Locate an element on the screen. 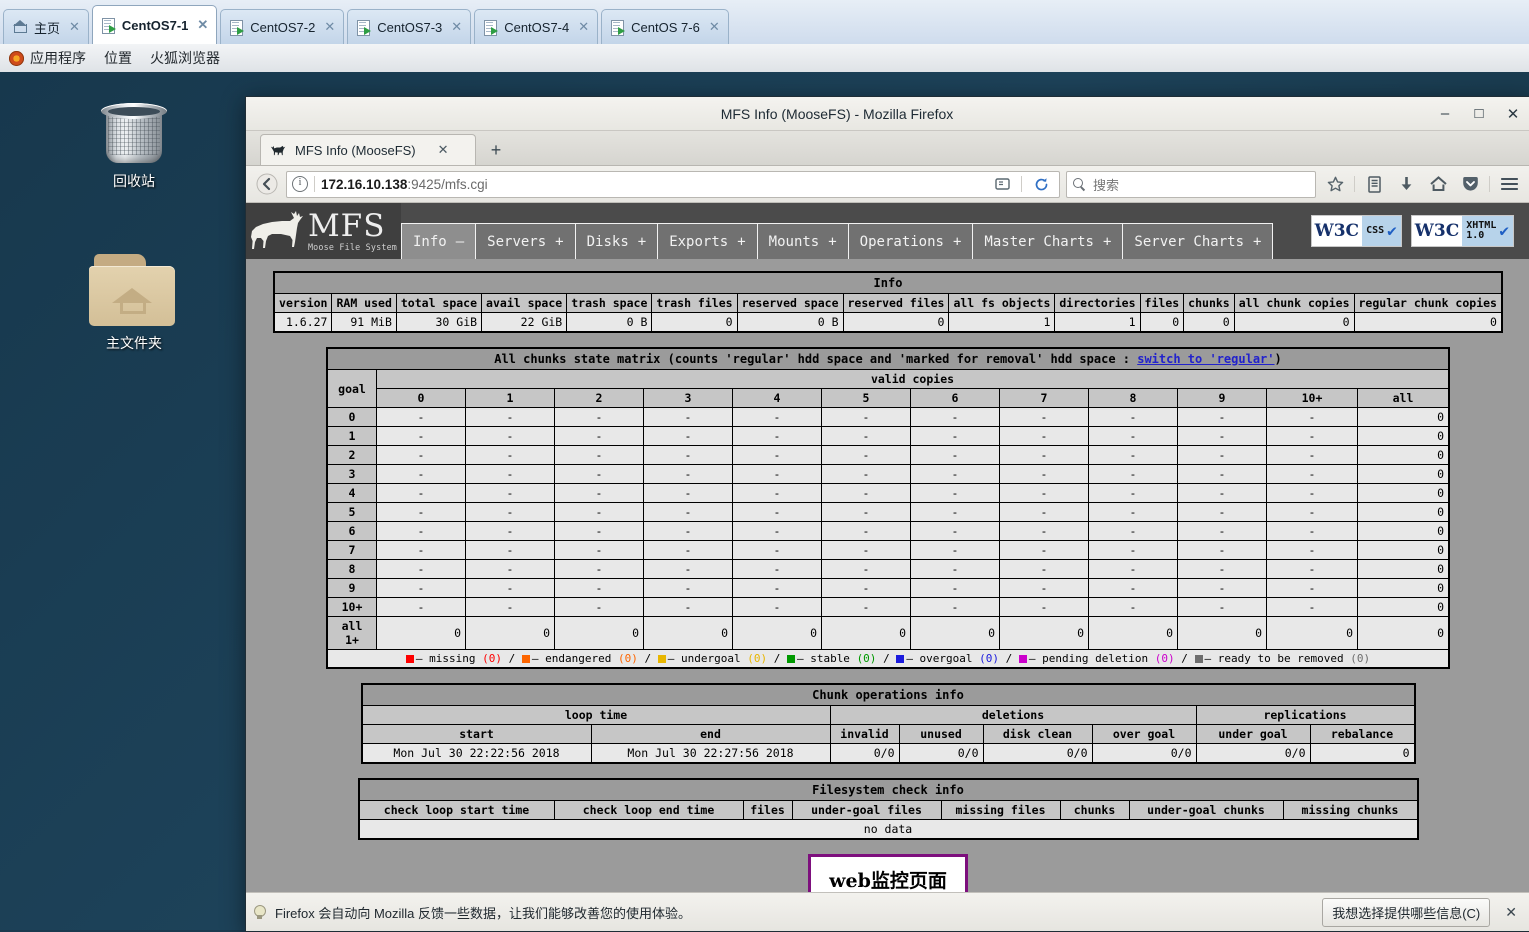  vm-tab-label: CentOS7-4 is located at coordinates (537, 27).